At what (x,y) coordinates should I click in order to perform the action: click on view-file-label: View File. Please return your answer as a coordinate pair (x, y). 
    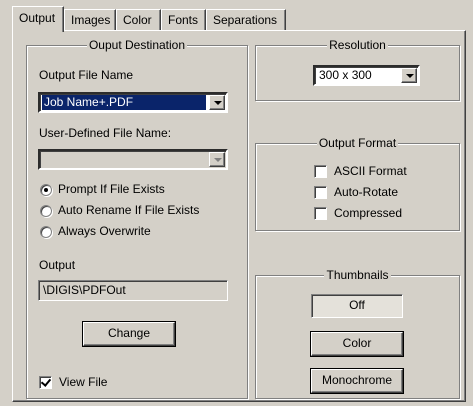
    Looking at the image, I should click on (83, 382).